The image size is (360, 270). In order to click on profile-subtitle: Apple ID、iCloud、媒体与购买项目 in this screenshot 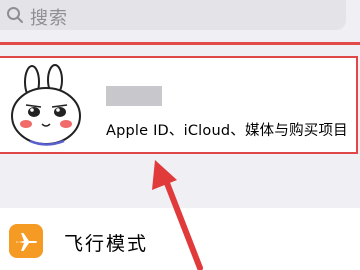, I will do `click(227, 131)`.